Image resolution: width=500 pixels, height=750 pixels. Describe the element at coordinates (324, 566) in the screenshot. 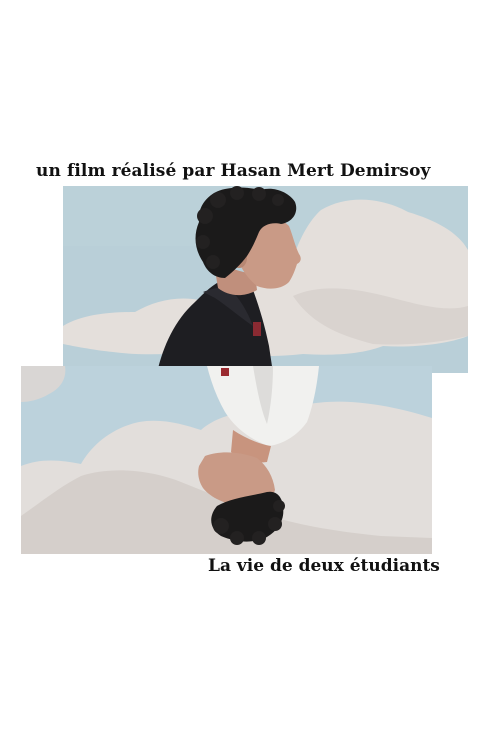

I see `film-subtitle: La vie de deux étudiants` at that location.